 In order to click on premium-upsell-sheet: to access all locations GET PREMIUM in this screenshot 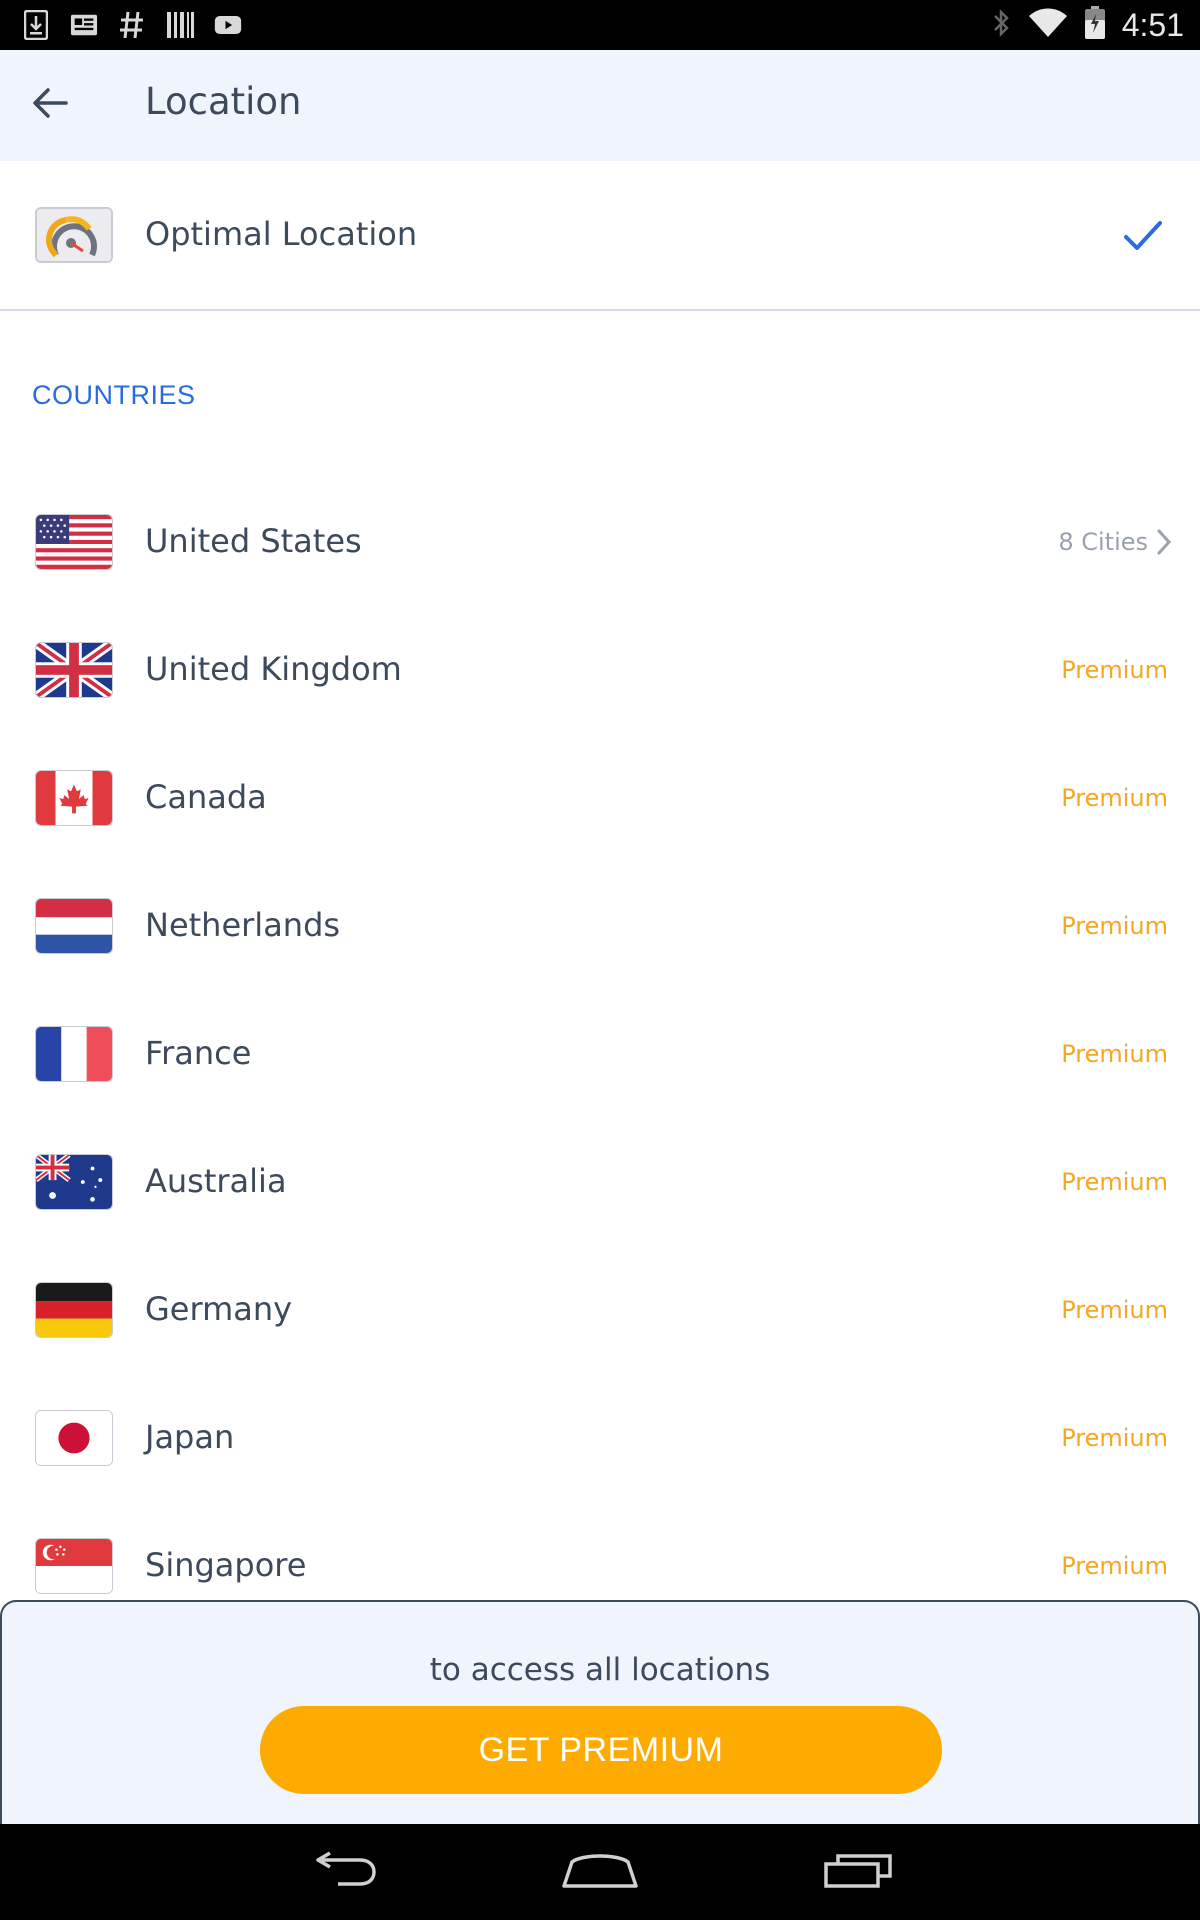, I will do `click(600, 1712)`.